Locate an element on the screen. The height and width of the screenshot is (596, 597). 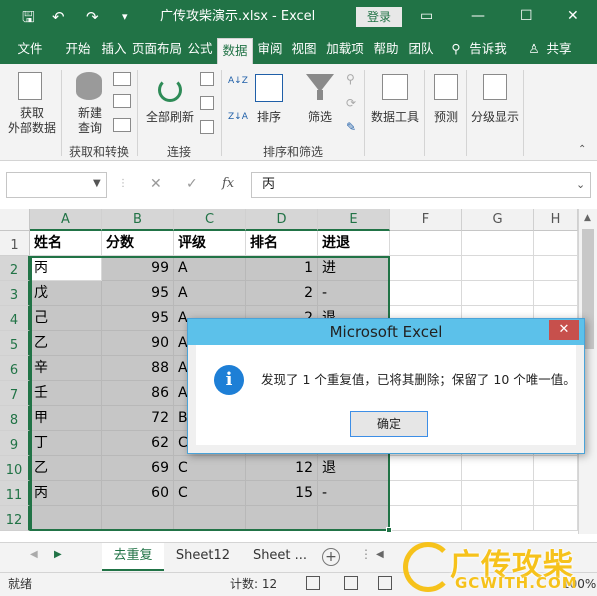
table-header-cell: 分数 is located at coordinates (138, 243).